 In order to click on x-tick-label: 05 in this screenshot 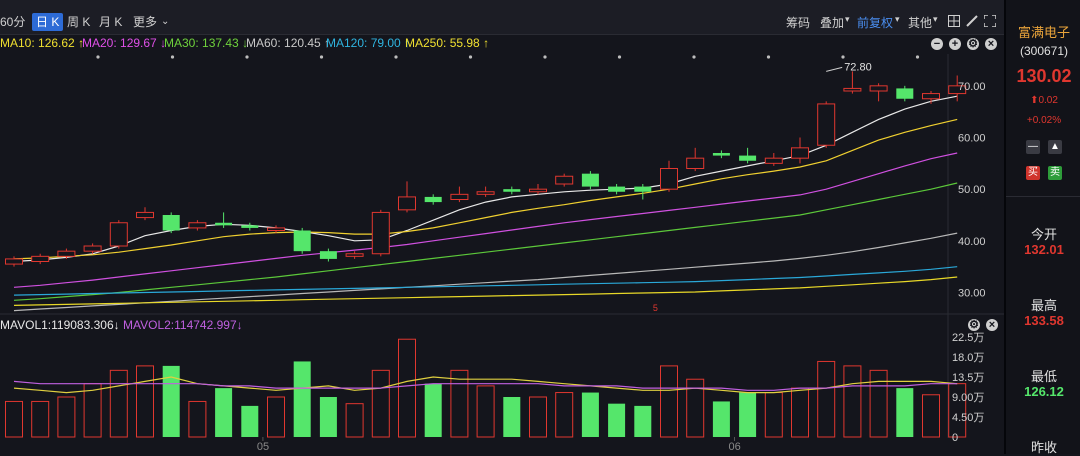, I will do `click(263, 447)`.